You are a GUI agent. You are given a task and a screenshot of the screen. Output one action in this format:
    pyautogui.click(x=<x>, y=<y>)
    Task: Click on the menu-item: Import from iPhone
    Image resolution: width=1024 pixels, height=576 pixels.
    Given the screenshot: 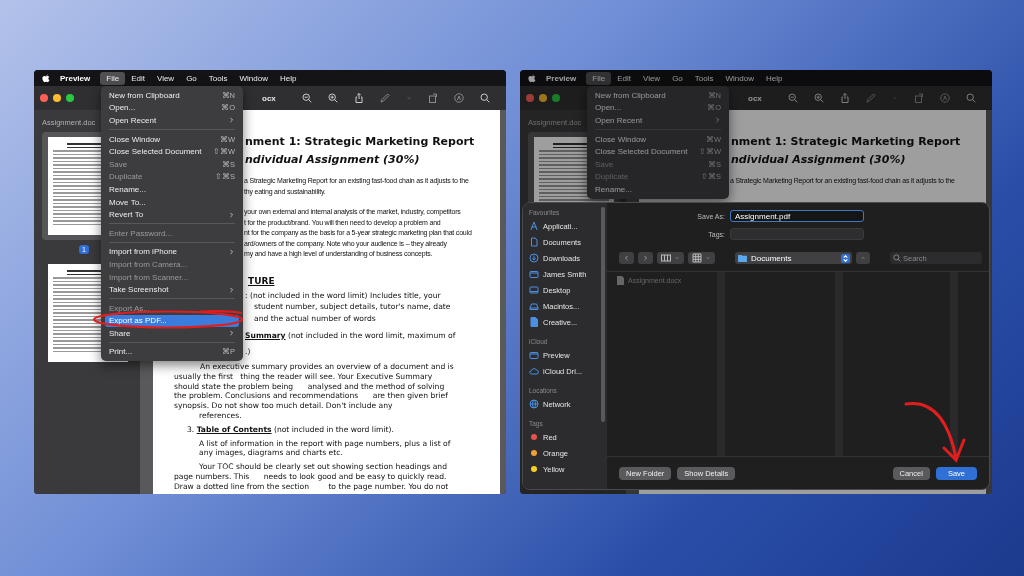 What is the action you would take?
    pyautogui.click(x=172, y=252)
    